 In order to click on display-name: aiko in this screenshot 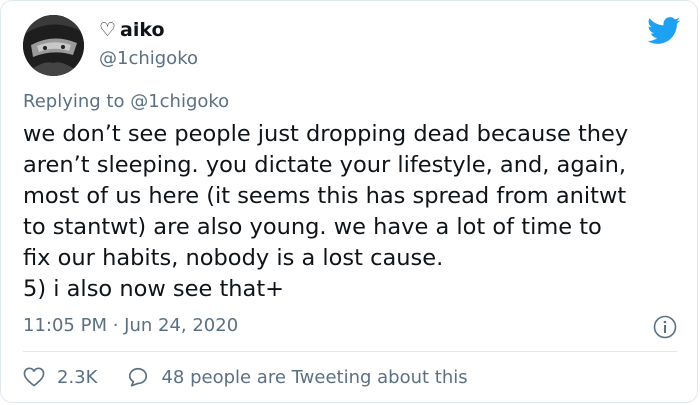, I will do `click(142, 30)`.